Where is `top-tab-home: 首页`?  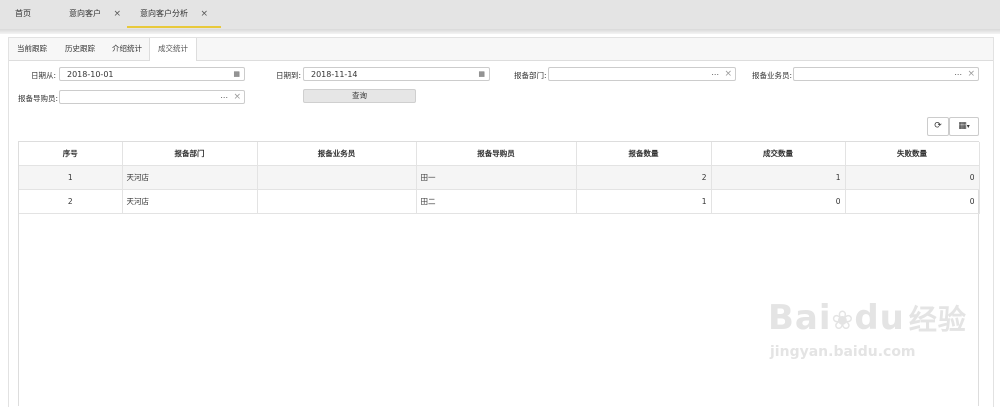 top-tab-home: 首页 is located at coordinates (23, 14).